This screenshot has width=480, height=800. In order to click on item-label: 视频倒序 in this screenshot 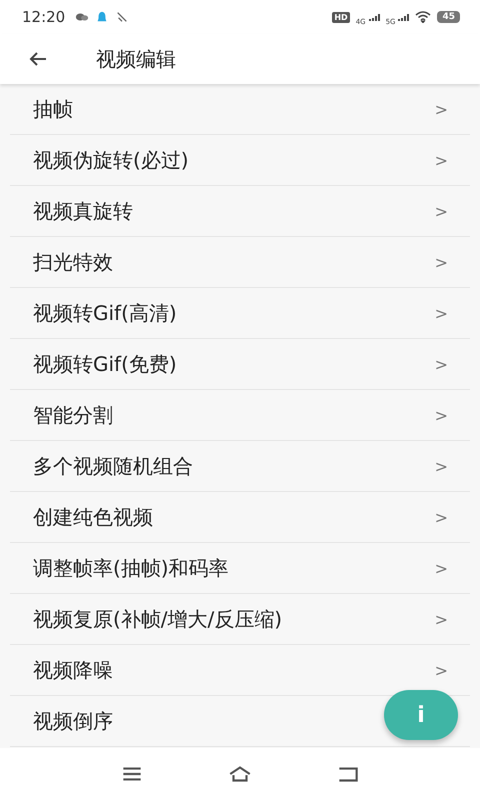, I will do `click(73, 721)`.